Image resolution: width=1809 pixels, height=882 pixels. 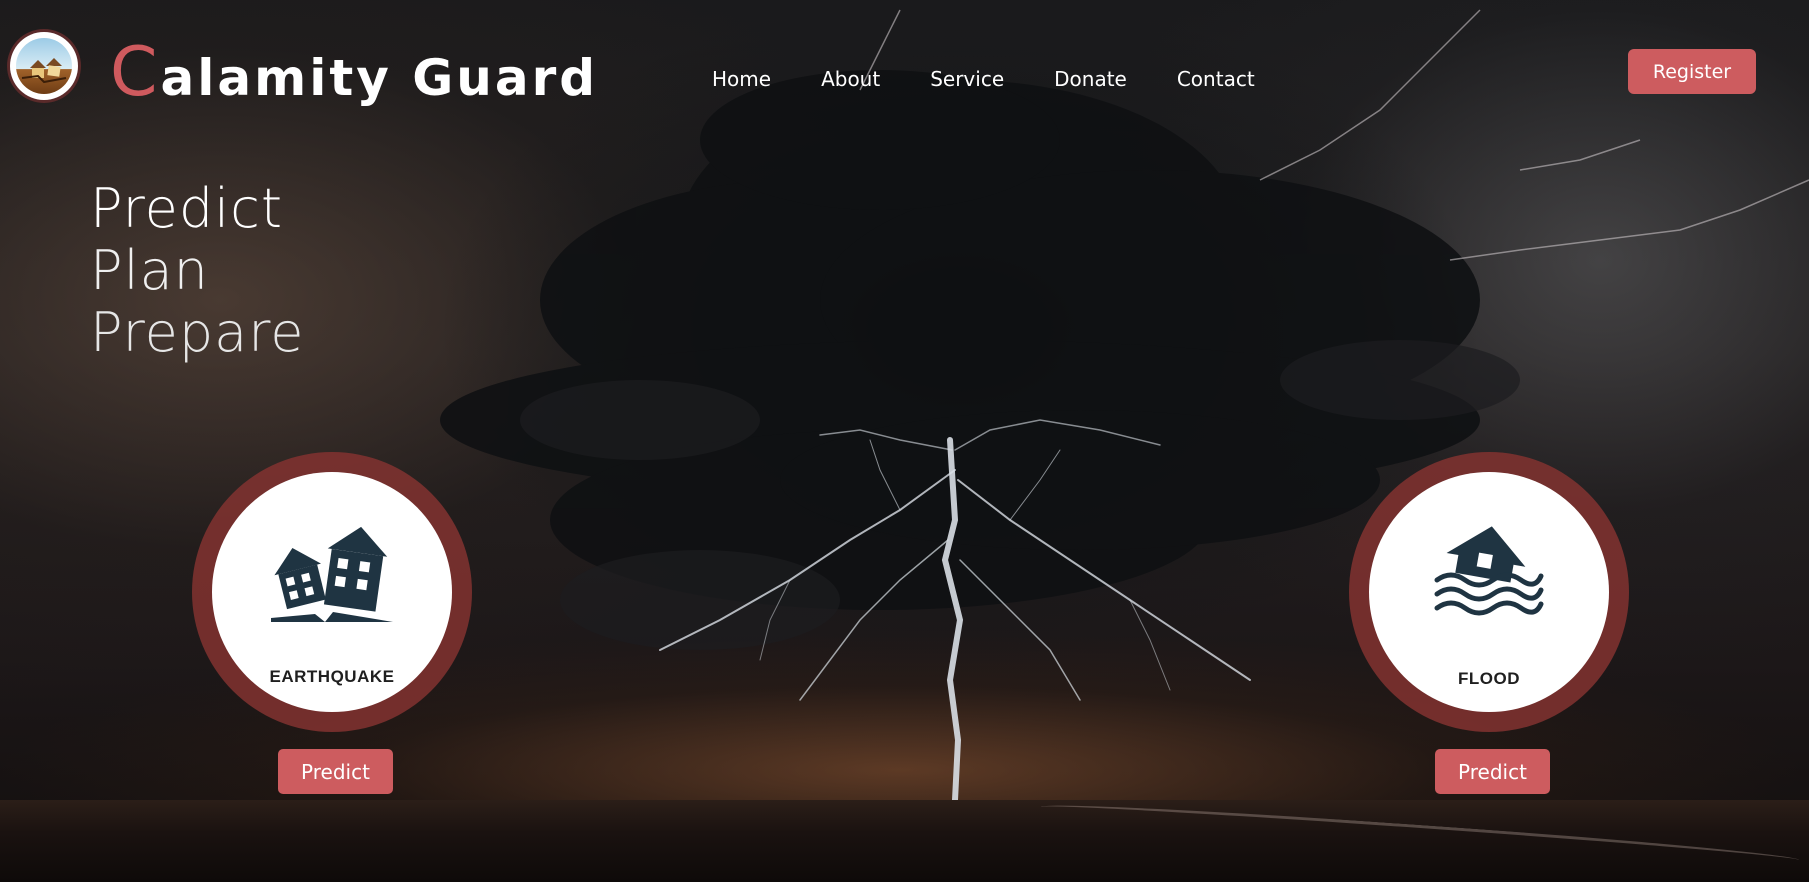 What do you see at coordinates (379, 78) in the screenshot?
I see `brand-rest: alamity Guard` at bounding box center [379, 78].